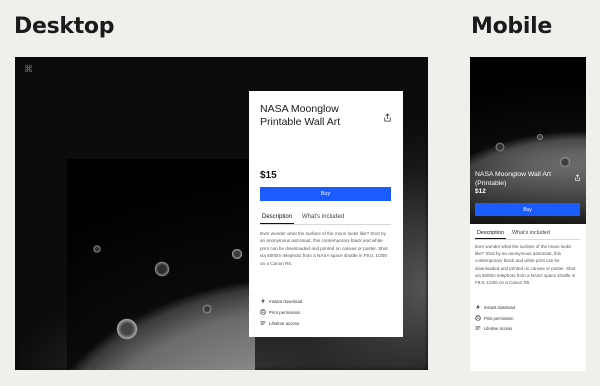 This screenshot has width=600, height=386. What do you see at coordinates (28, 70) in the screenshot?
I see `logo-icon: ⌘` at bounding box center [28, 70].